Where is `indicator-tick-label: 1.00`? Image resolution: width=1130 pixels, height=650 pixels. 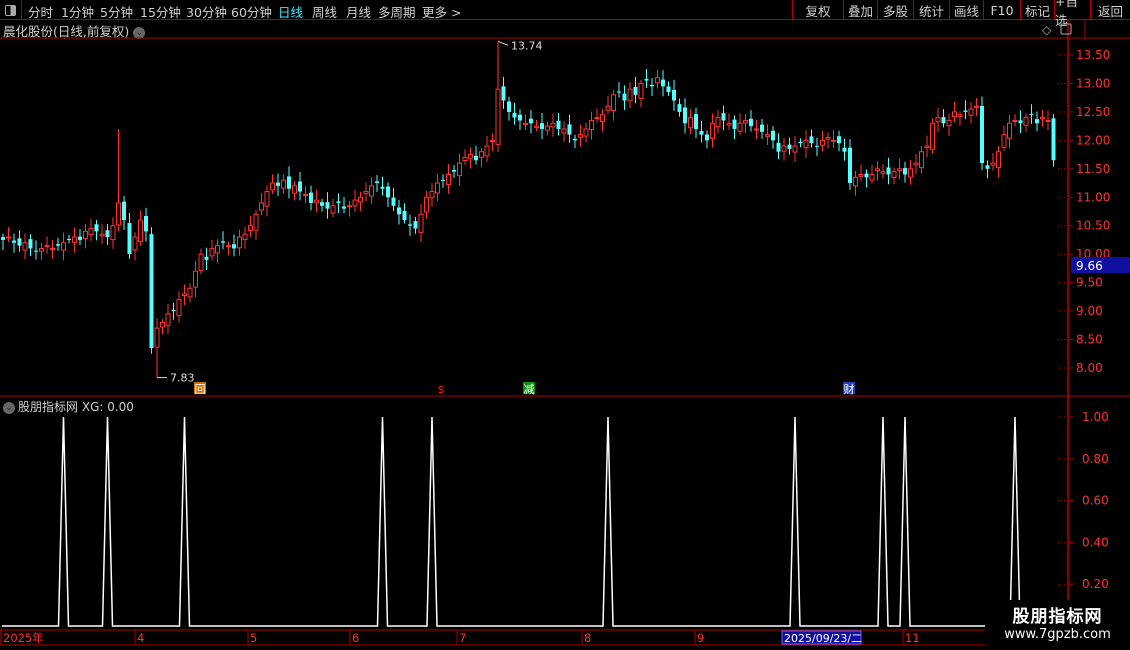
indicator-tick-label: 1.00 is located at coordinates (1095, 417).